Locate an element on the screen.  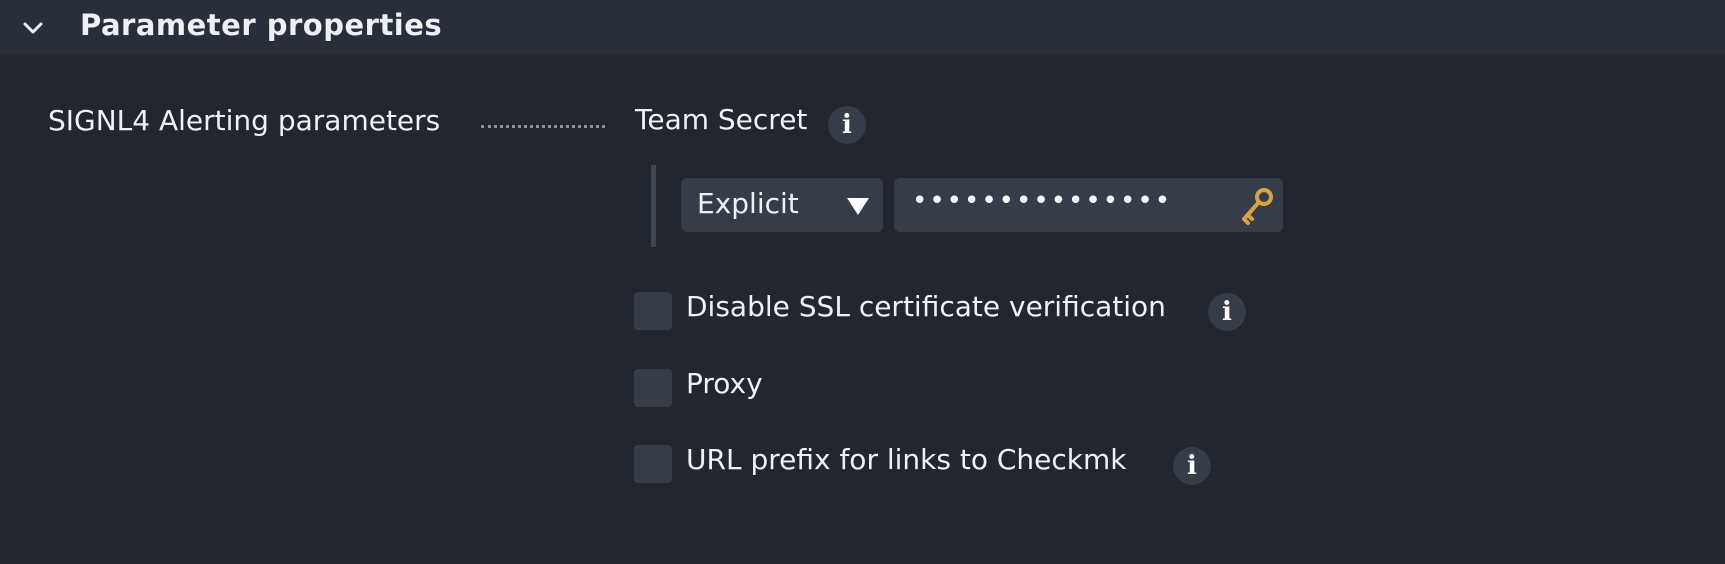
url-prefix-label: URL prefix for links to Checkmk is located at coordinates (906, 459).